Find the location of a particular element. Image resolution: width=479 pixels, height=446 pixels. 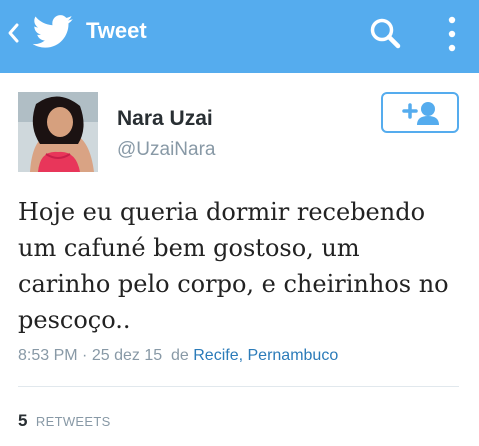

author-handle: @UzaiNara is located at coordinates (166, 150).